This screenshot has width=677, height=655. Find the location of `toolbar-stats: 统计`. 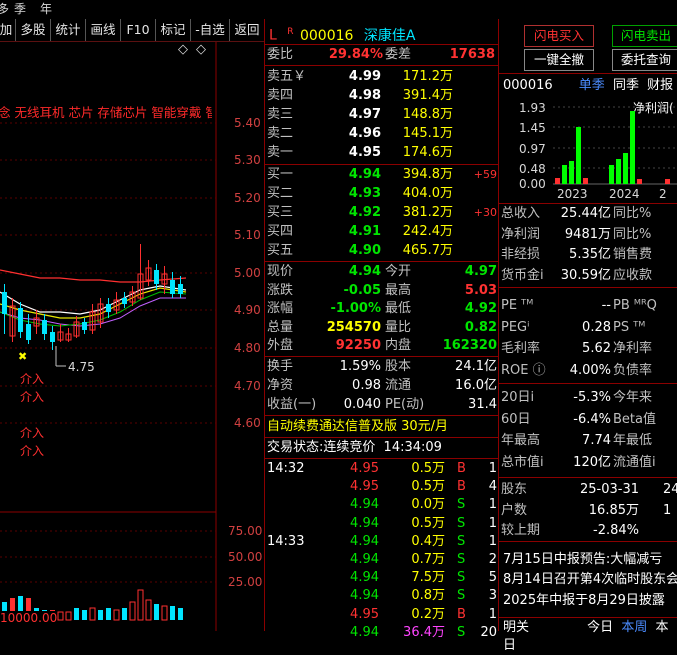

toolbar-stats: 统计 is located at coordinates (68, 30).